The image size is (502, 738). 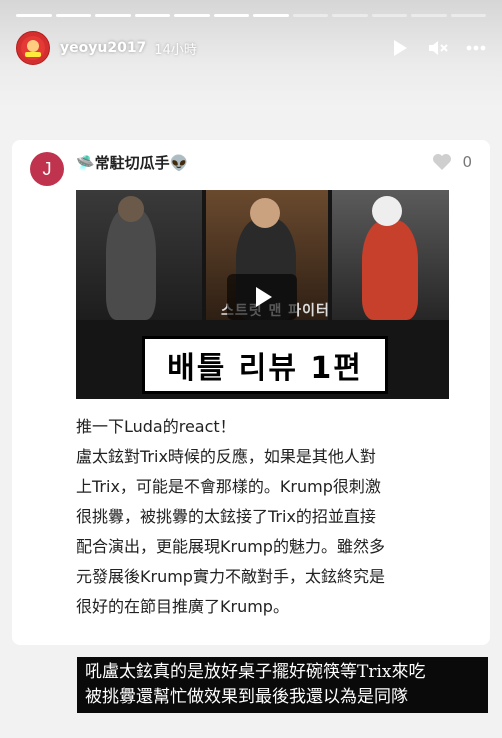 What do you see at coordinates (182, 606) in the screenshot?
I see `post-line: 很好的在節目推廣了Krump。` at bounding box center [182, 606].